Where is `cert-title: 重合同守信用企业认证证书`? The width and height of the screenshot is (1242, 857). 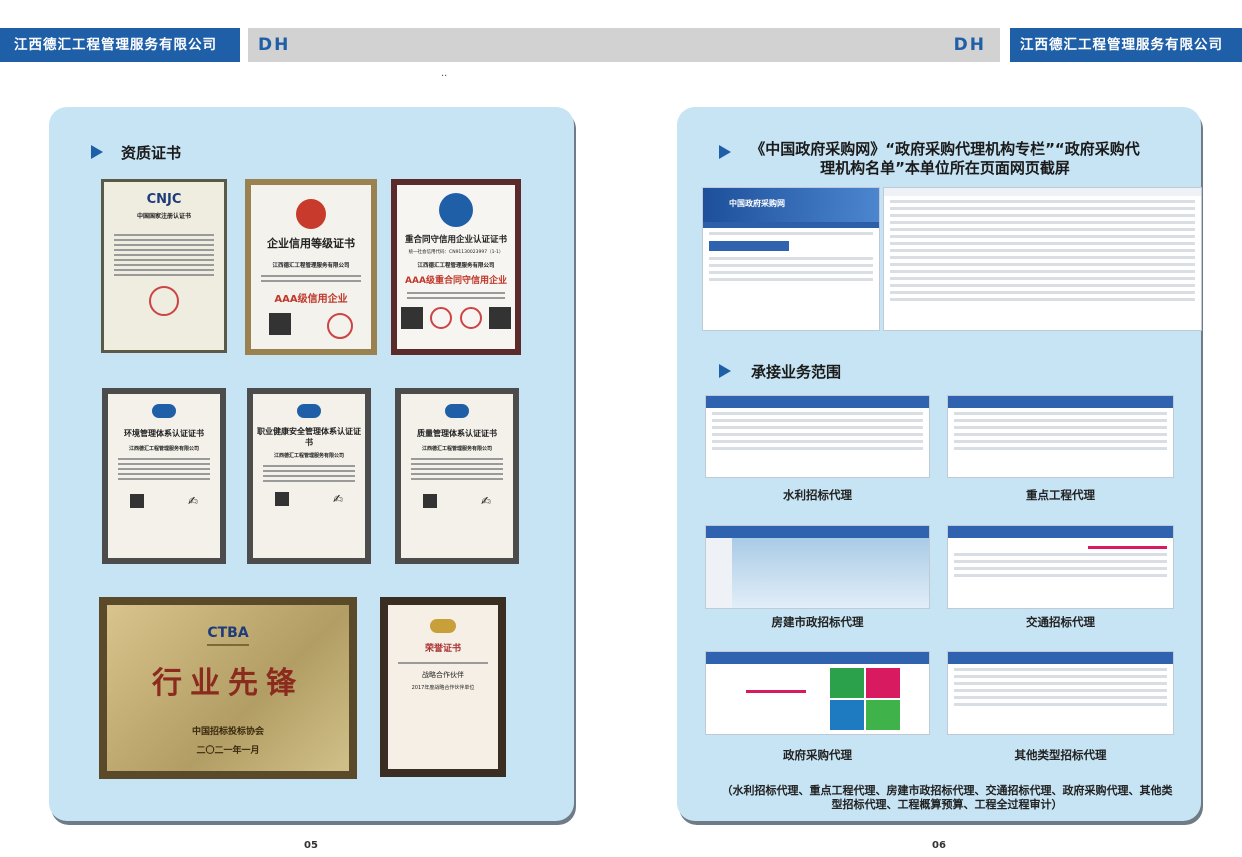 cert-title: 重合同守信用企业认证证书 is located at coordinates (455, 240).